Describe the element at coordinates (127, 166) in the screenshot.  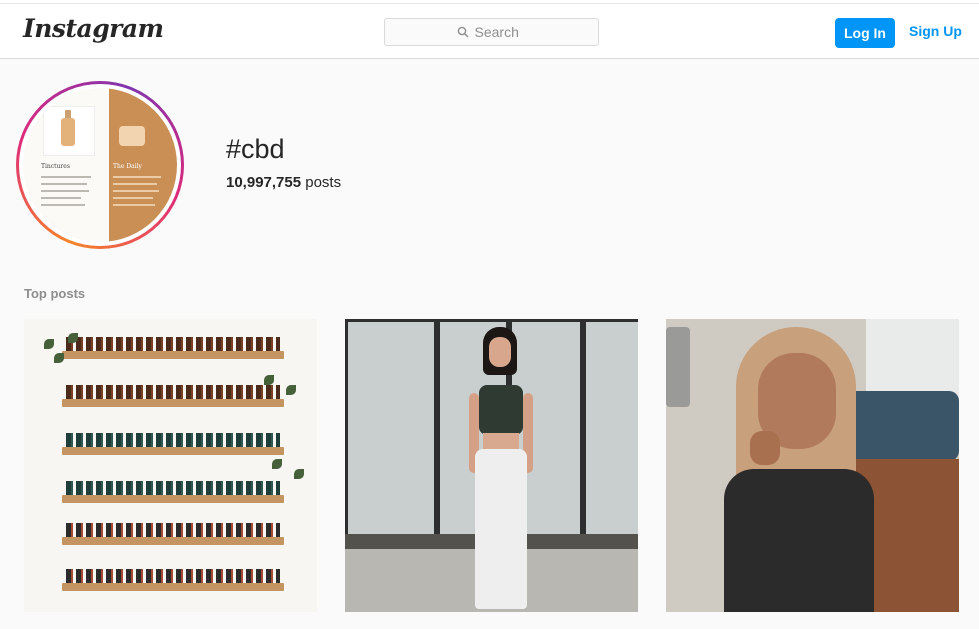
I see `avatar-label-the-daily: The Daily` at that location.